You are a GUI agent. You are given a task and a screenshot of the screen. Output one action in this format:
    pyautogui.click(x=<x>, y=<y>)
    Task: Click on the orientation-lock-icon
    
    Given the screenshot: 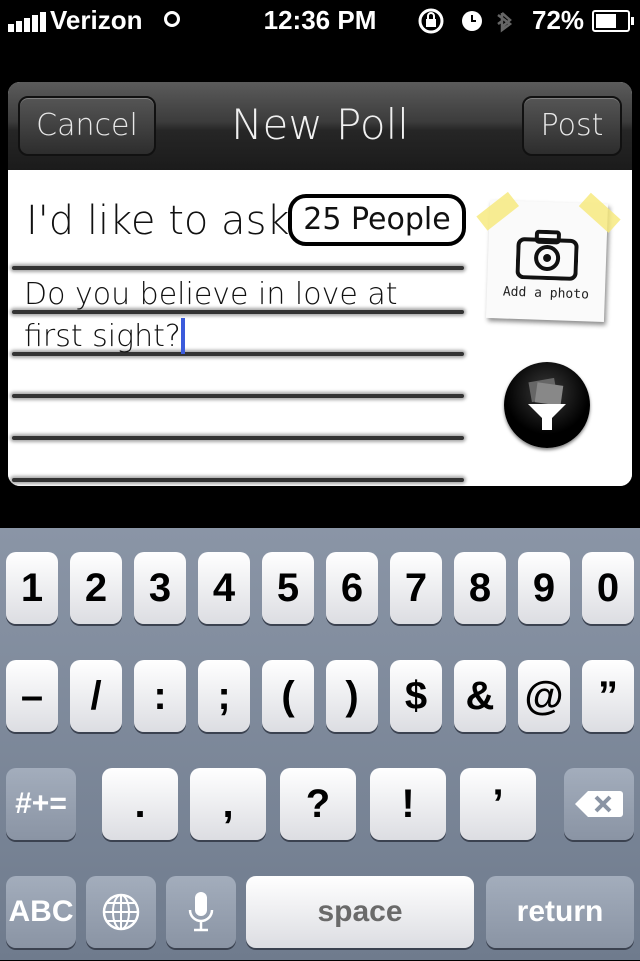 What is the action you would take?
    pyautogui.click(x=431, y=21)
    